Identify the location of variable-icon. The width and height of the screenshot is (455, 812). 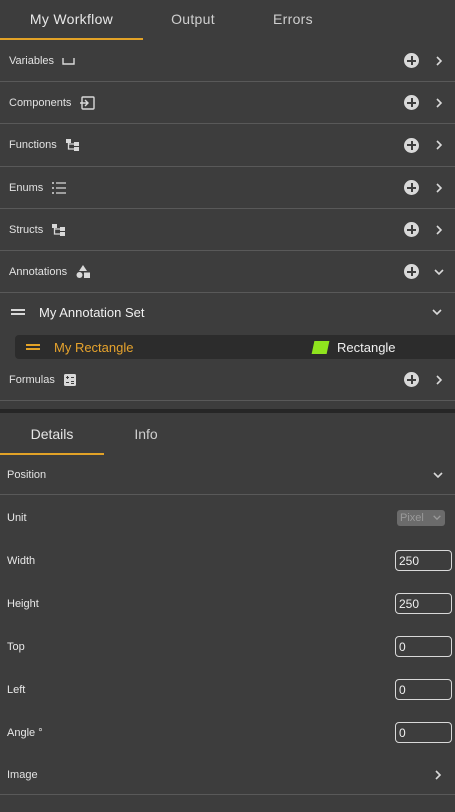
(68, 61).